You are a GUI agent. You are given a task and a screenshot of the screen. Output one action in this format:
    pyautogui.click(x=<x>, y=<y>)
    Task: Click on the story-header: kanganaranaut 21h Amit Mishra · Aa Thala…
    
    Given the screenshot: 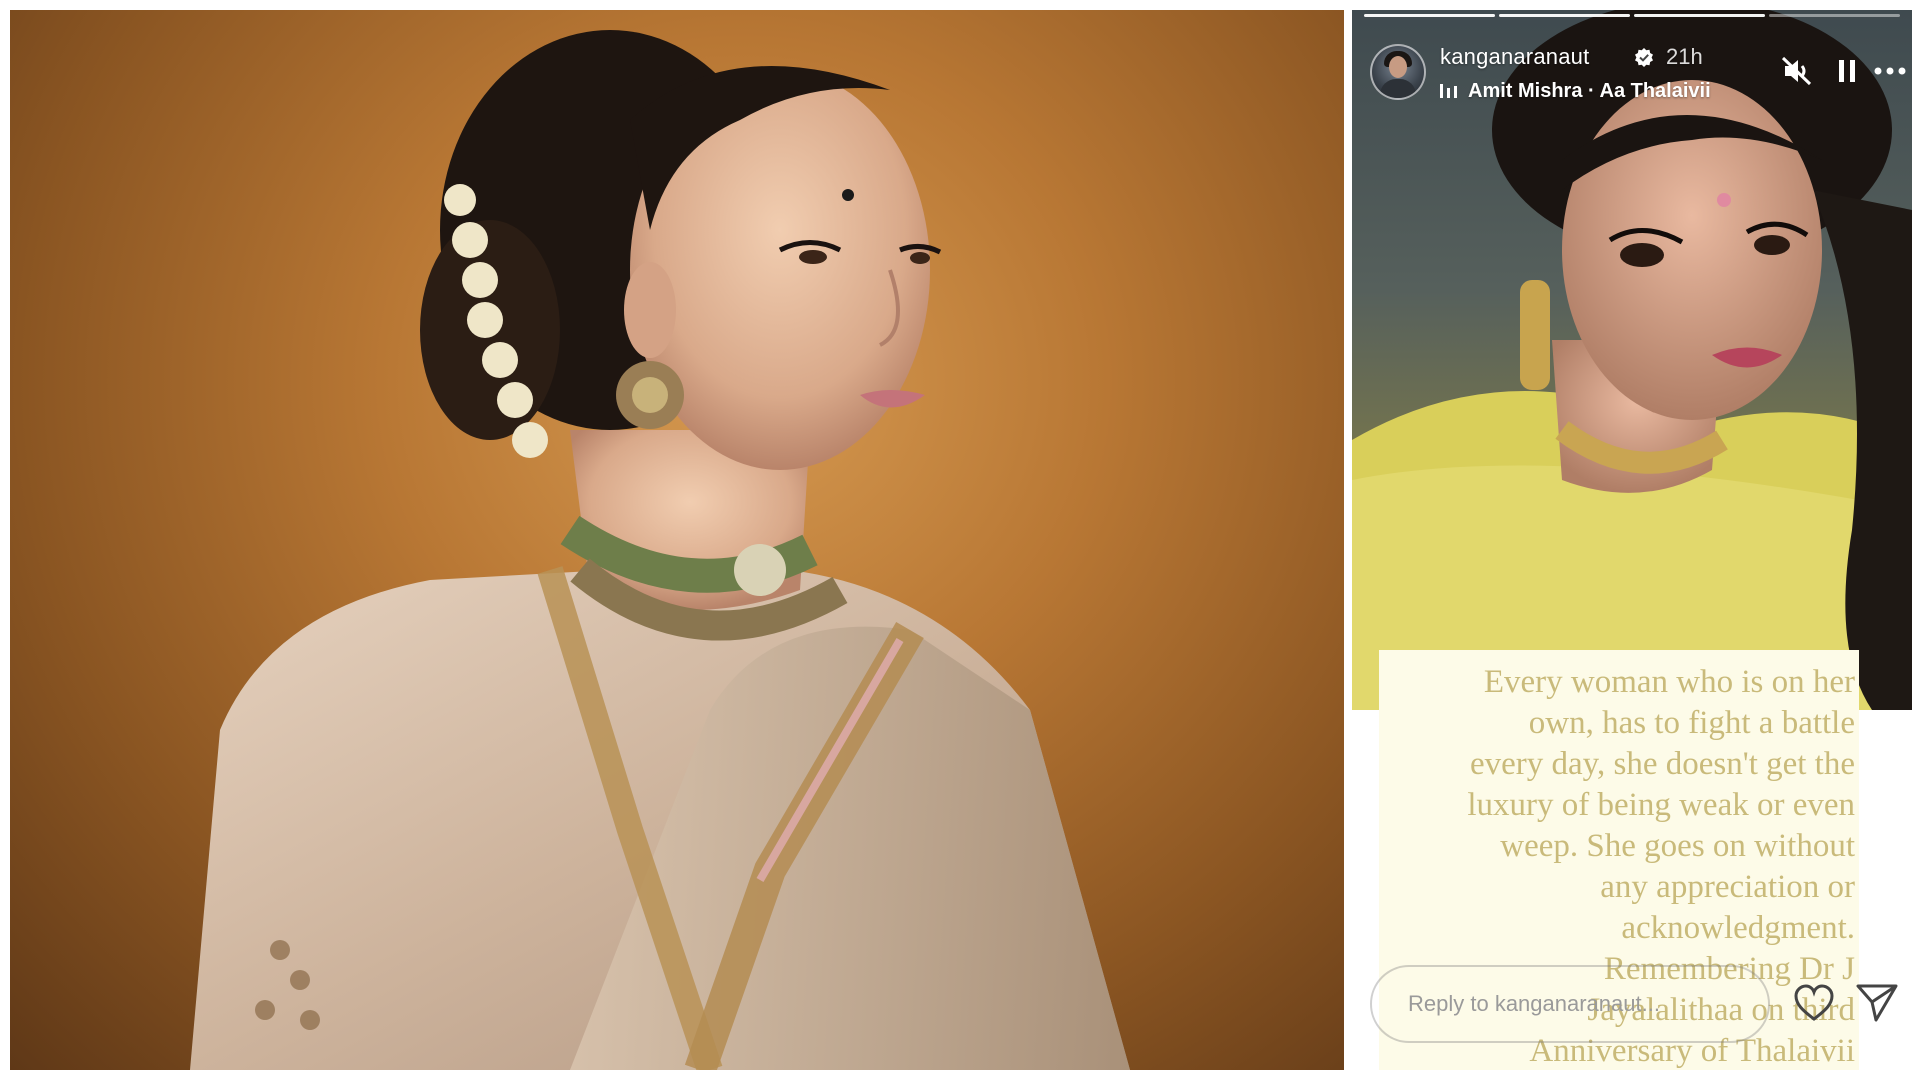 What is the action you would take?
    pyautogui.click(x=1638, y=69)
    